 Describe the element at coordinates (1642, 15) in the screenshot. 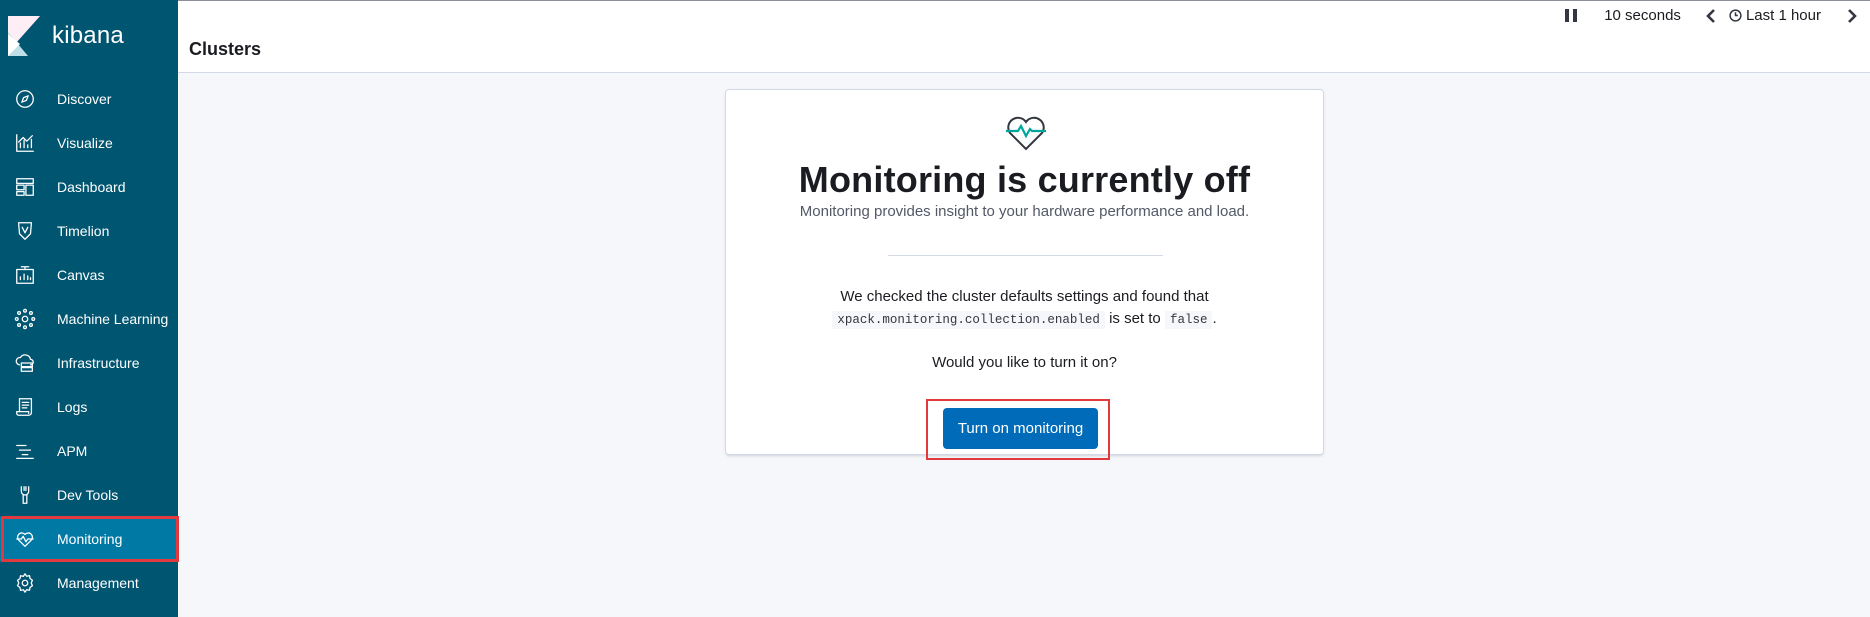

I see `refresh-interval-button: 10 seconds` at that location.